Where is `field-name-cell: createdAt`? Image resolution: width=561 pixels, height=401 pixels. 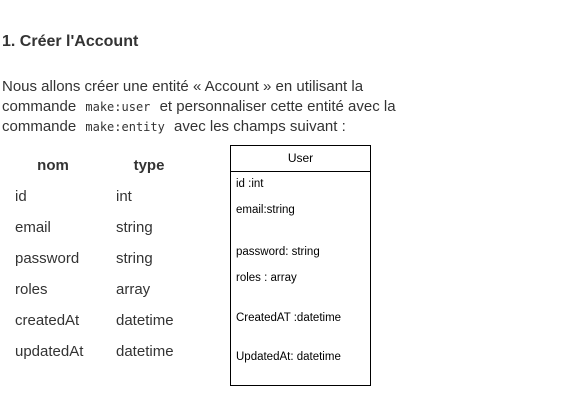
field-name-cell: createdAt is located at coordinates (47, 320).